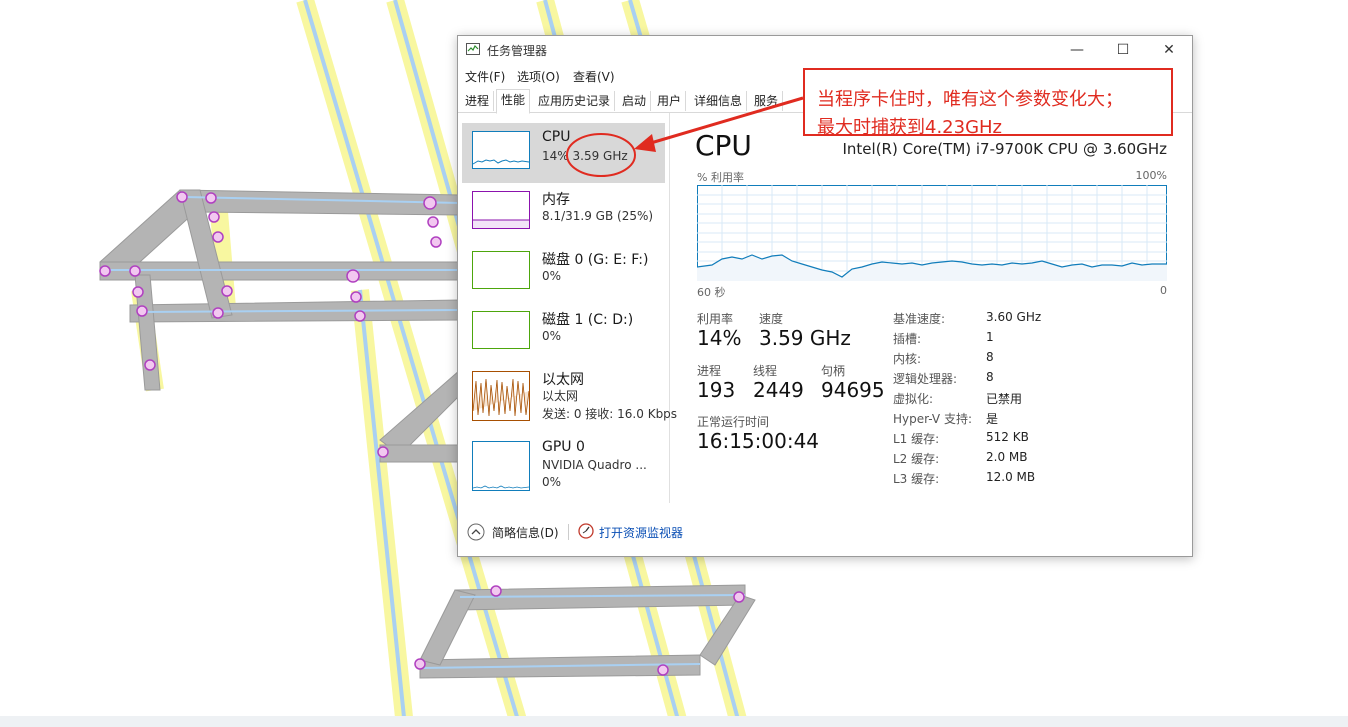 Image resolution: width=1348 pixels, height=727 pixels. What do you see at coordinates (765, 371) in the screenshot?
I see `threads-label: 线程` at bounding box center [765, 371].